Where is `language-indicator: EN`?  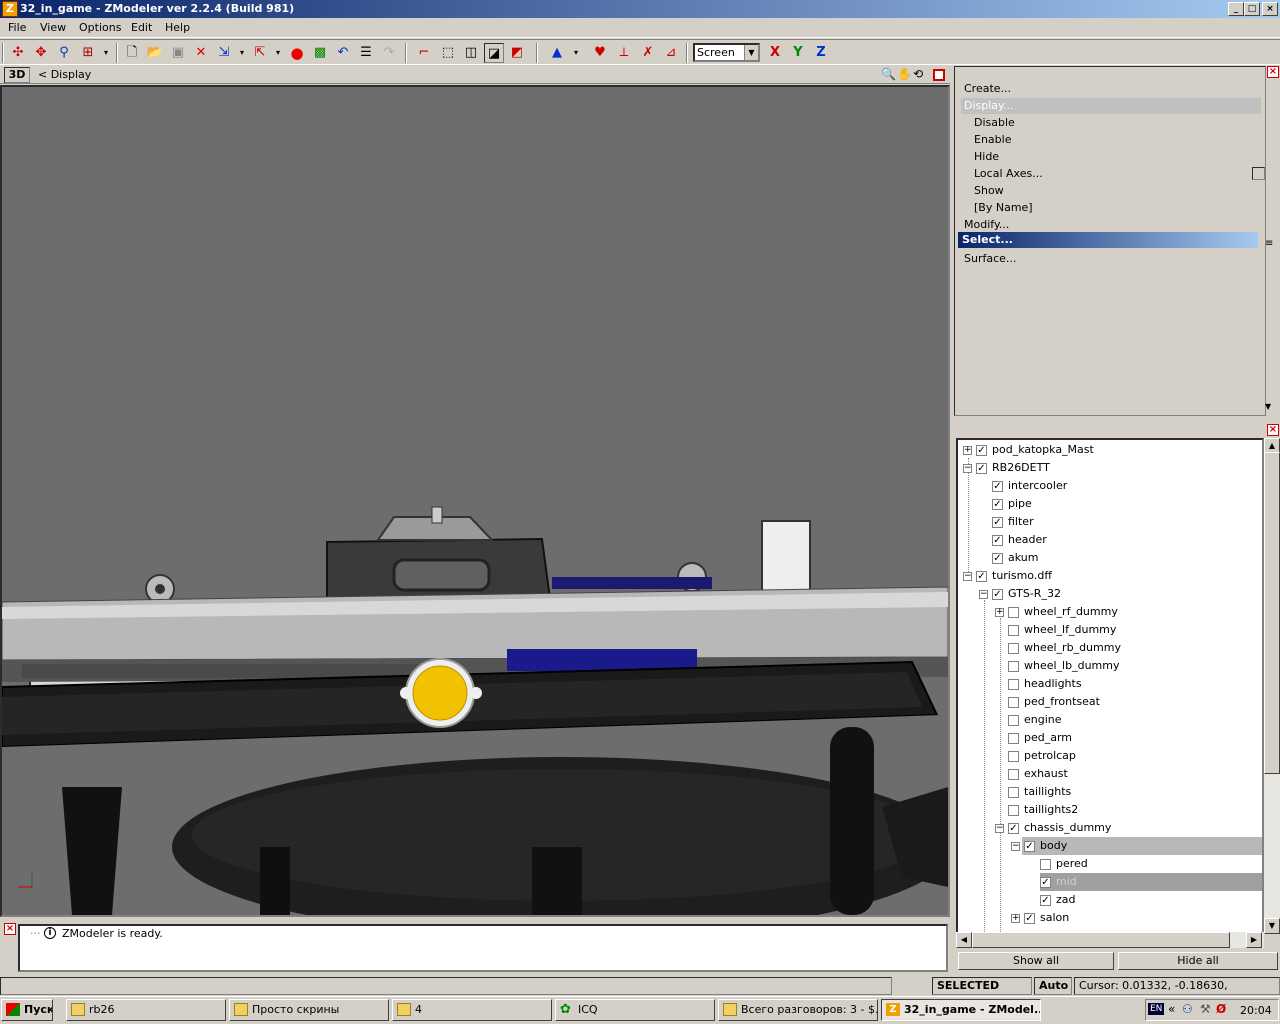
language-indicator: EN is located at coordinates (1156, 1009).